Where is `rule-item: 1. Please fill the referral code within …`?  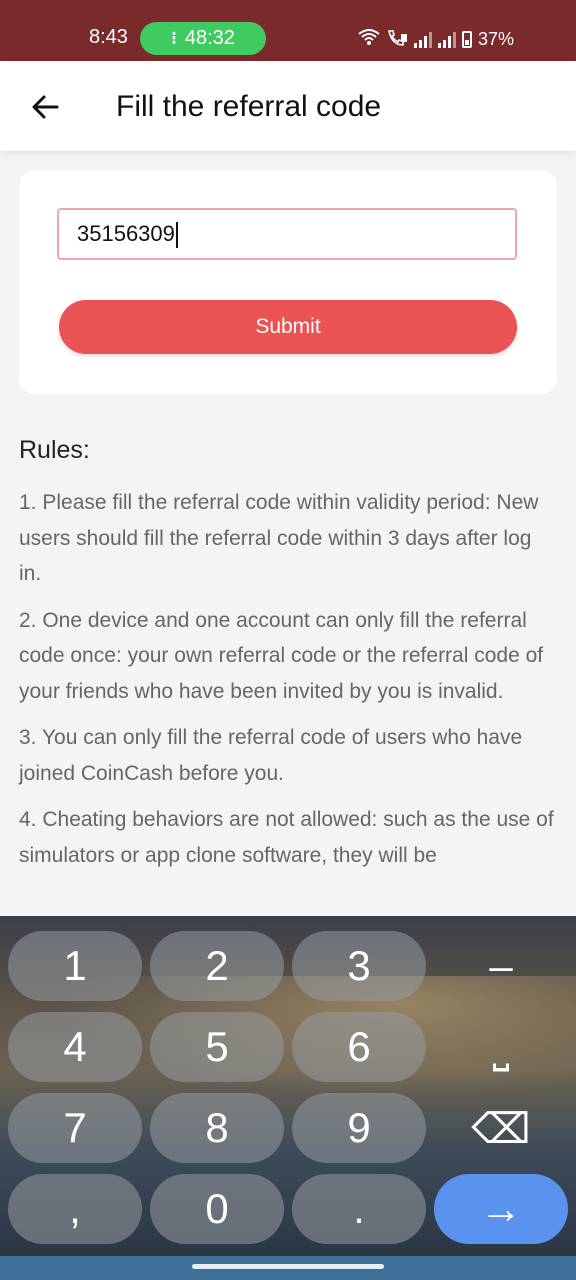
rule-item: 1. Please fill the referral code within … is located at coordinates (279, 538).